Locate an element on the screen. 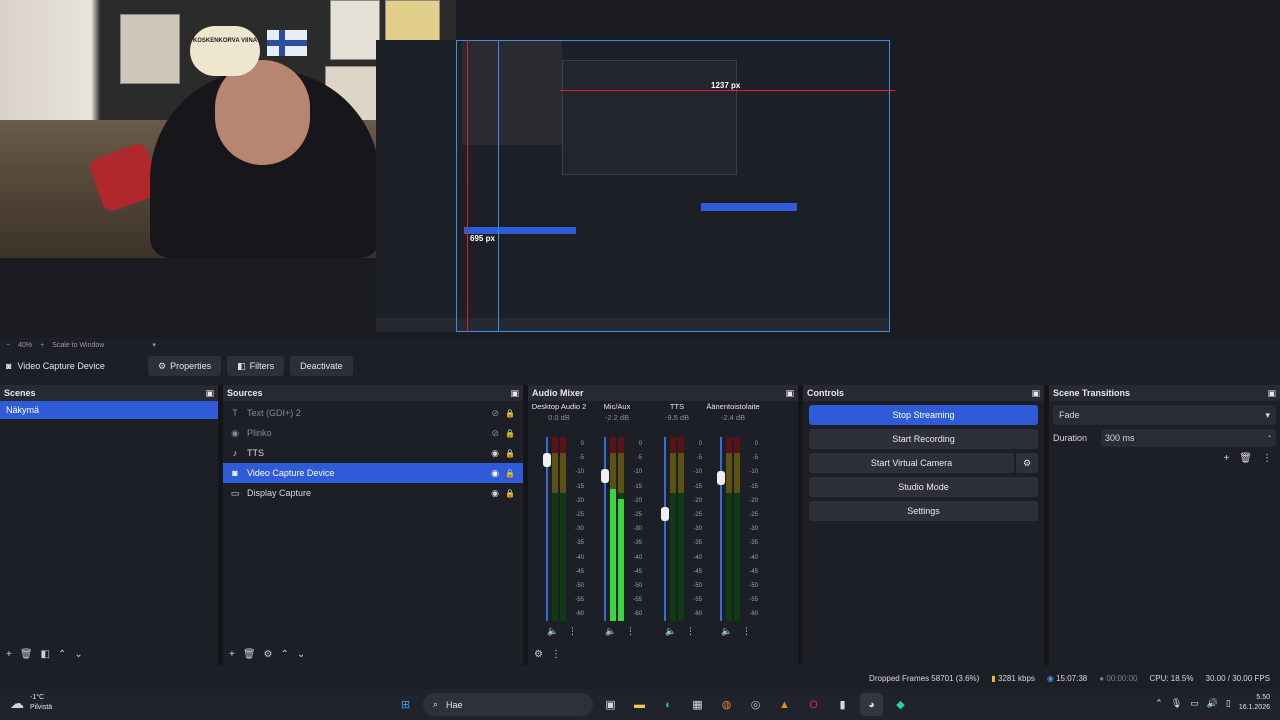  transition-menu-icon: ⋮ is located at coordinates (1267, 458).